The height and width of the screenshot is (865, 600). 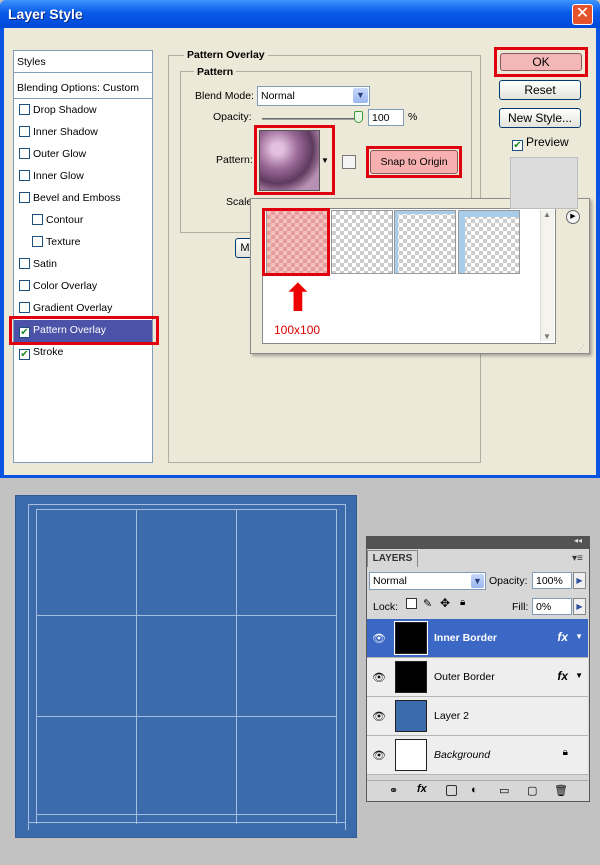 I want to click on fill-input: 0%, so click(x=552, y=606).